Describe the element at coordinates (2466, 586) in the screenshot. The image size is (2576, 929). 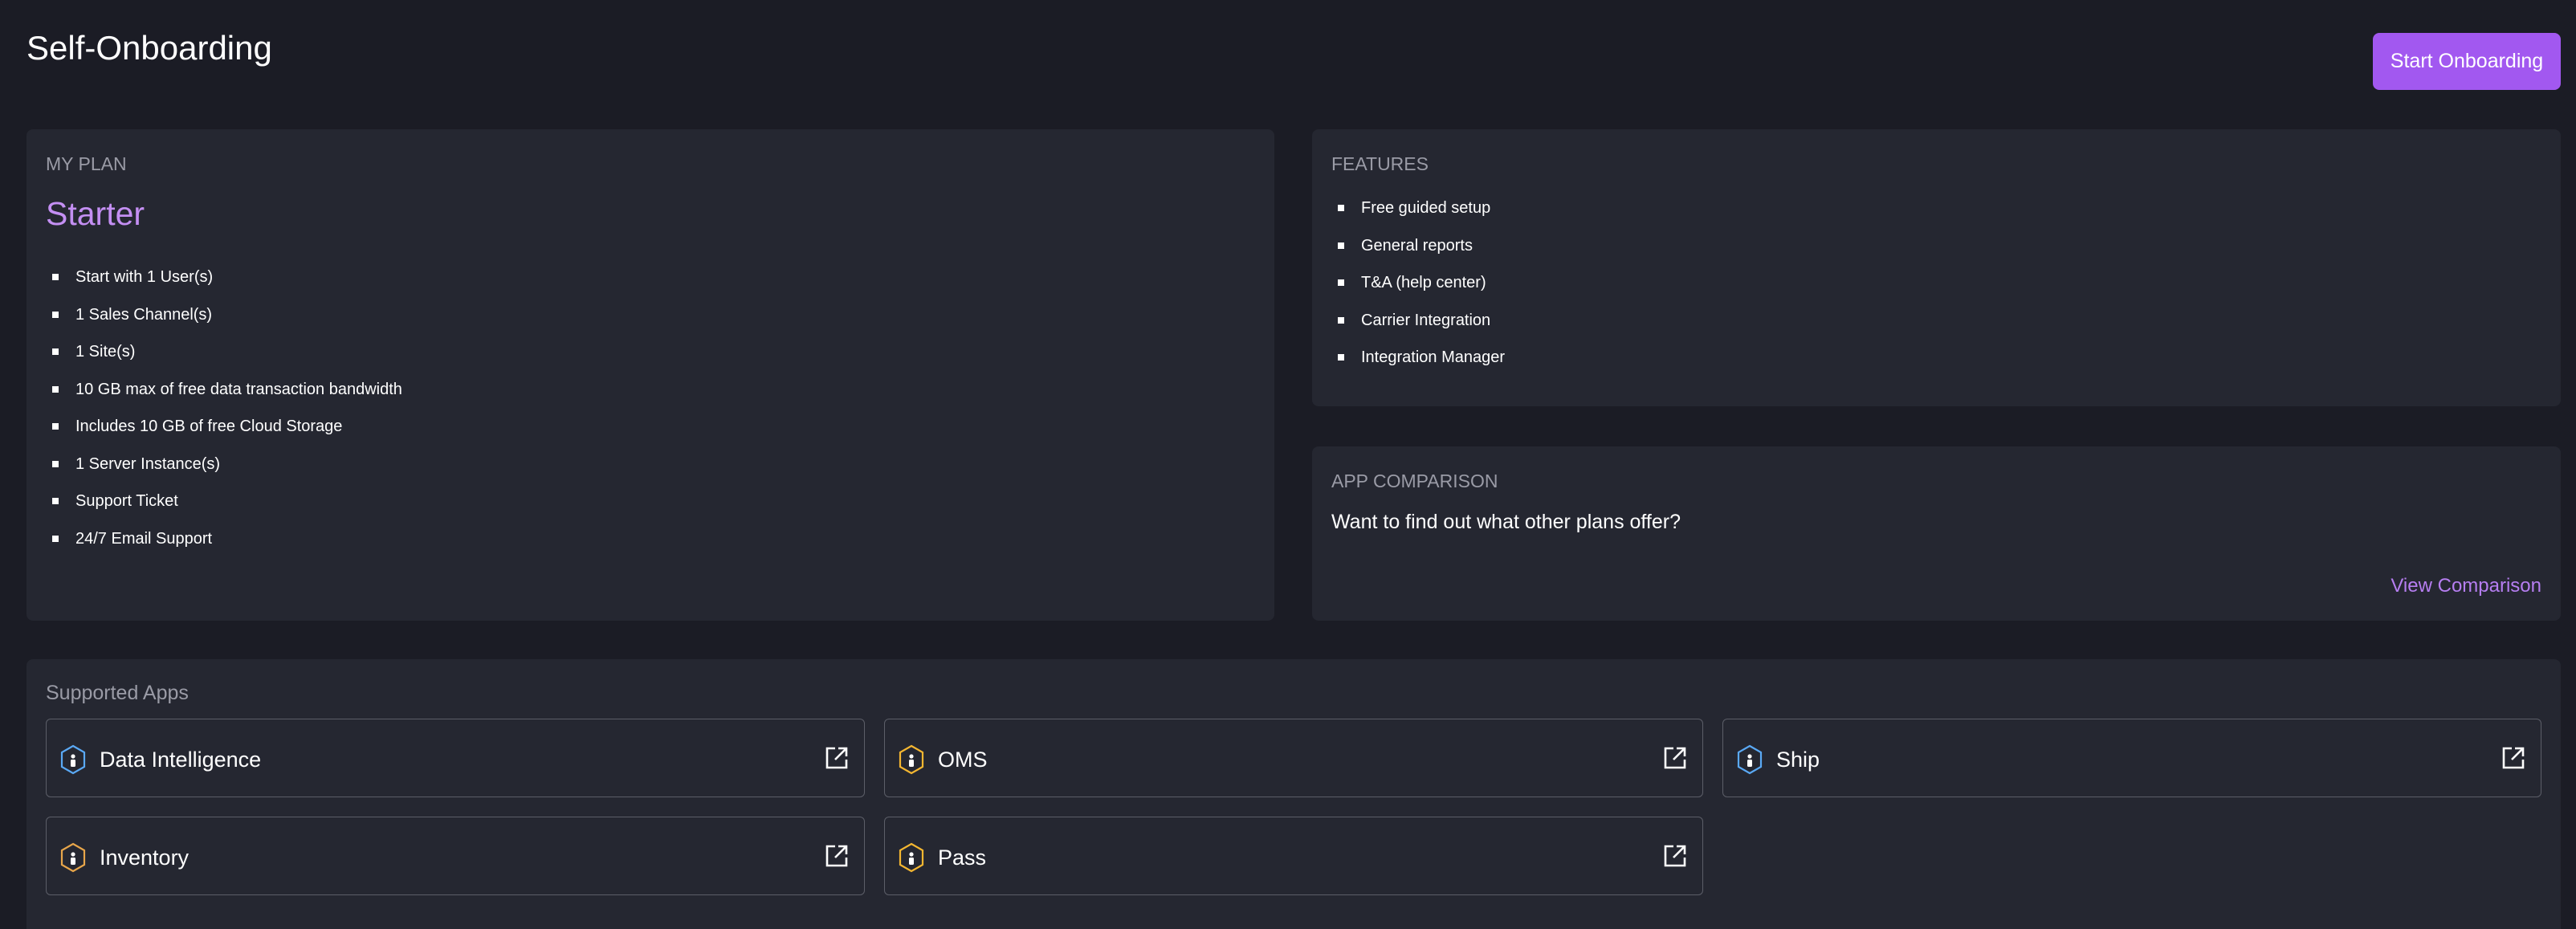
I see `view-comparison-link: View Comparison` at that location.